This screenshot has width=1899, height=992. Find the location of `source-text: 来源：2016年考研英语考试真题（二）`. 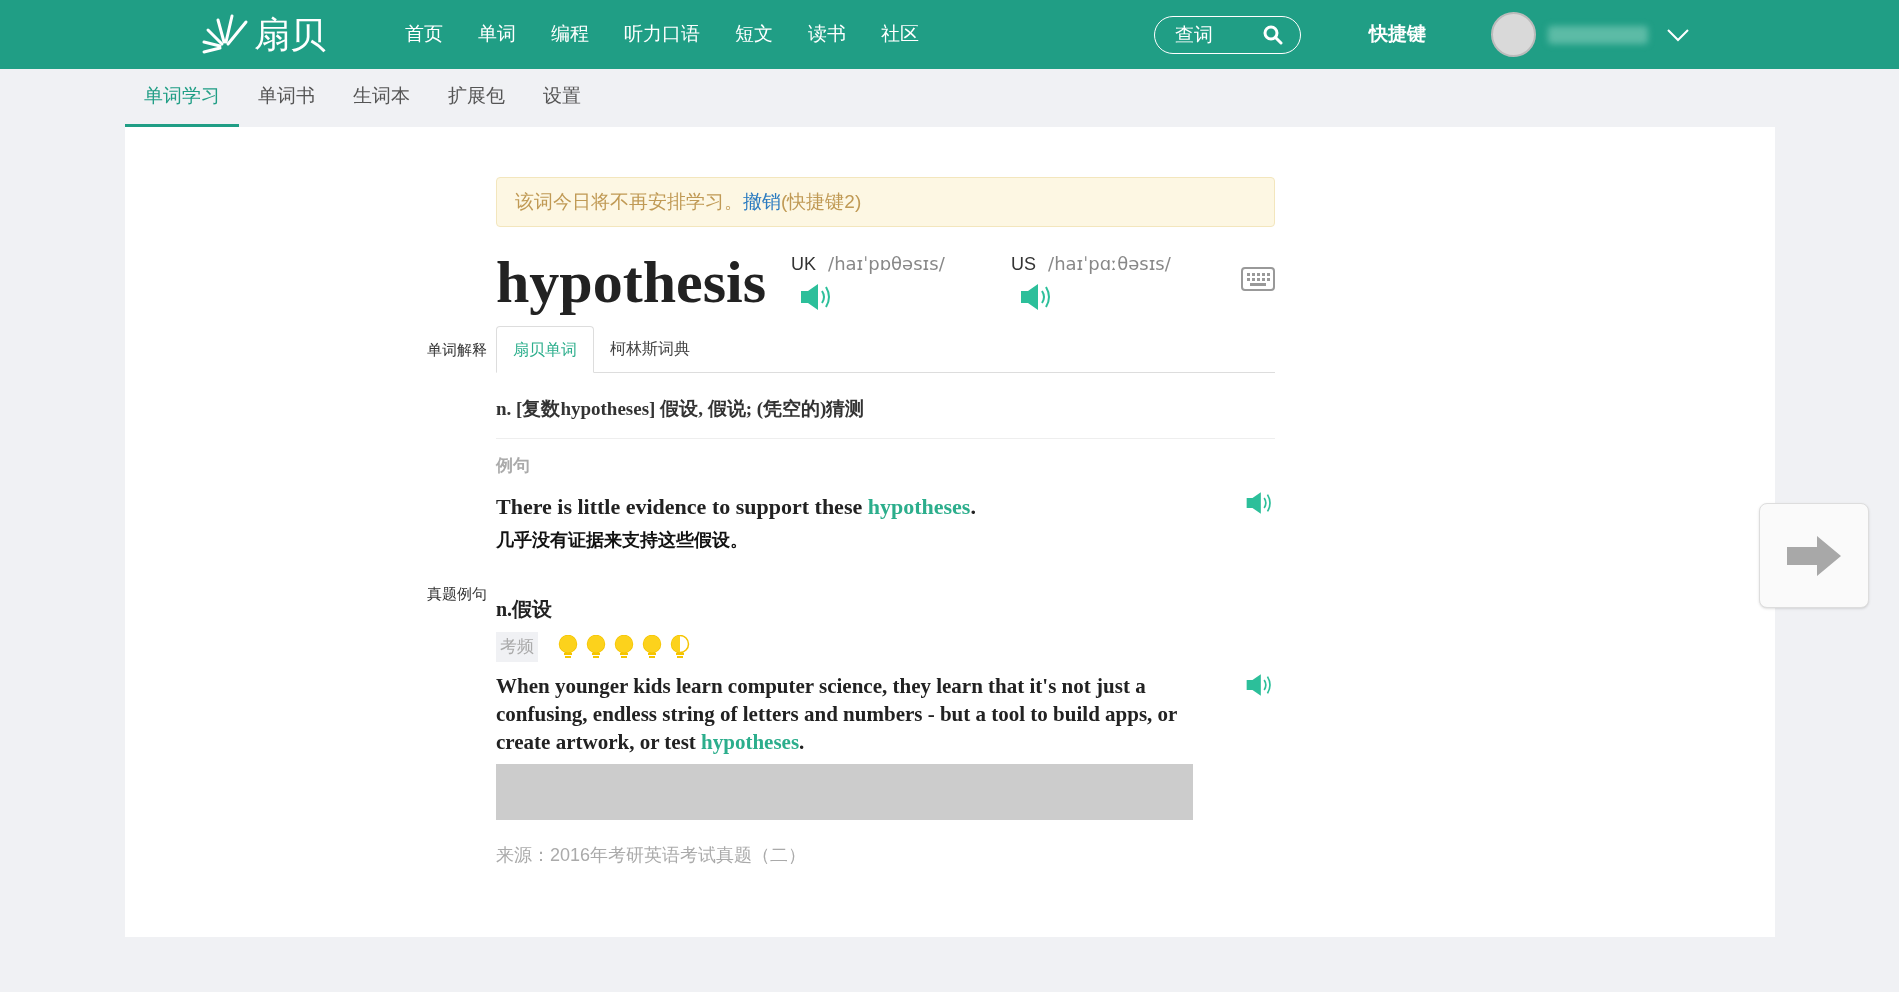

source-text: 来源：2016年考研英语考试真题（二） is located at coordinates (652, 855).